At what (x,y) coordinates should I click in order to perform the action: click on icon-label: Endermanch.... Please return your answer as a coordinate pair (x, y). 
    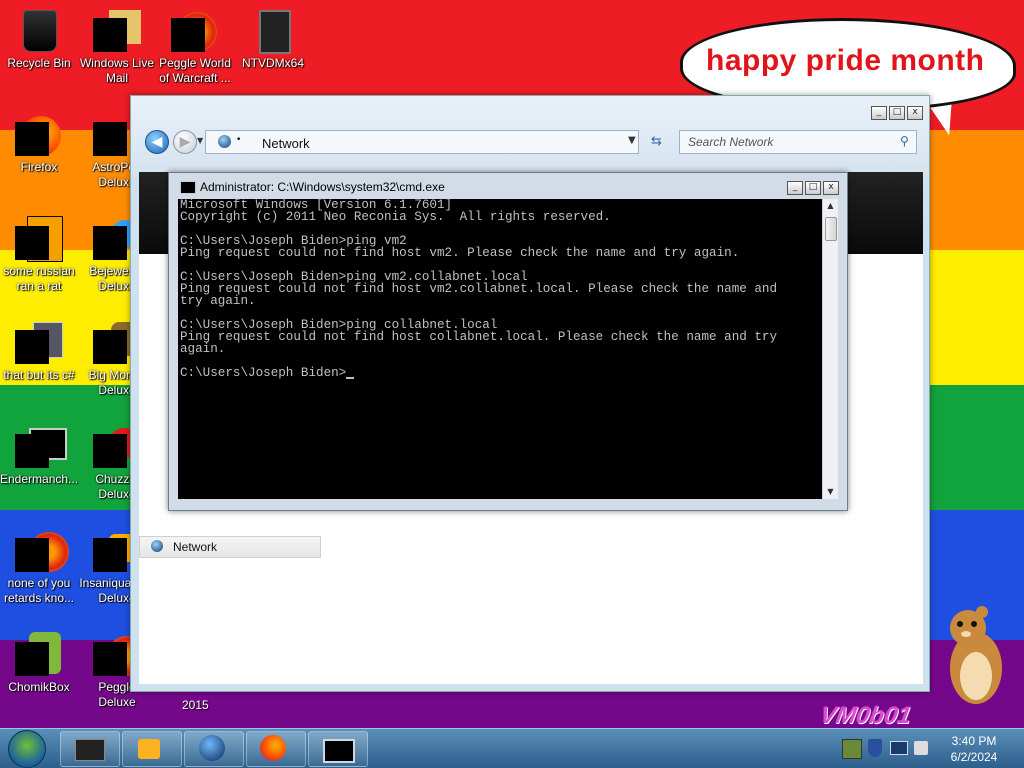
    Looking at the image, I should click on (39, 479).